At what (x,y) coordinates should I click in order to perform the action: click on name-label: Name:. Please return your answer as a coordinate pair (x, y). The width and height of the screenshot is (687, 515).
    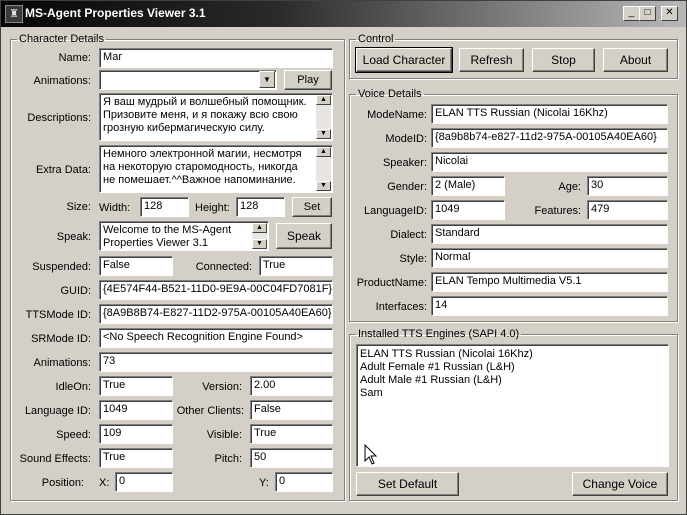
    Looking at the image, I should click on (74, 58).